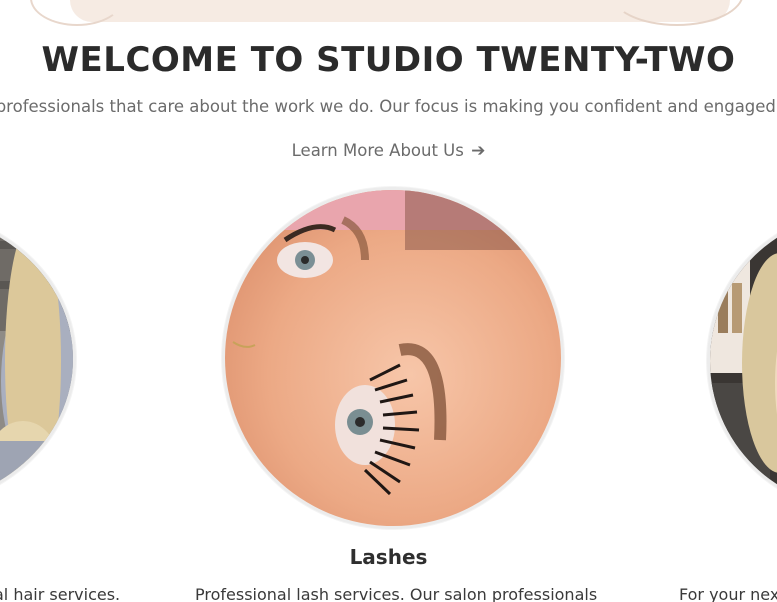 The image size is (777, 602). What do you see at coordinates (77, 13) in the screenshot?
I see `decorative-swoosh-left` at bounding box center [77, 13].